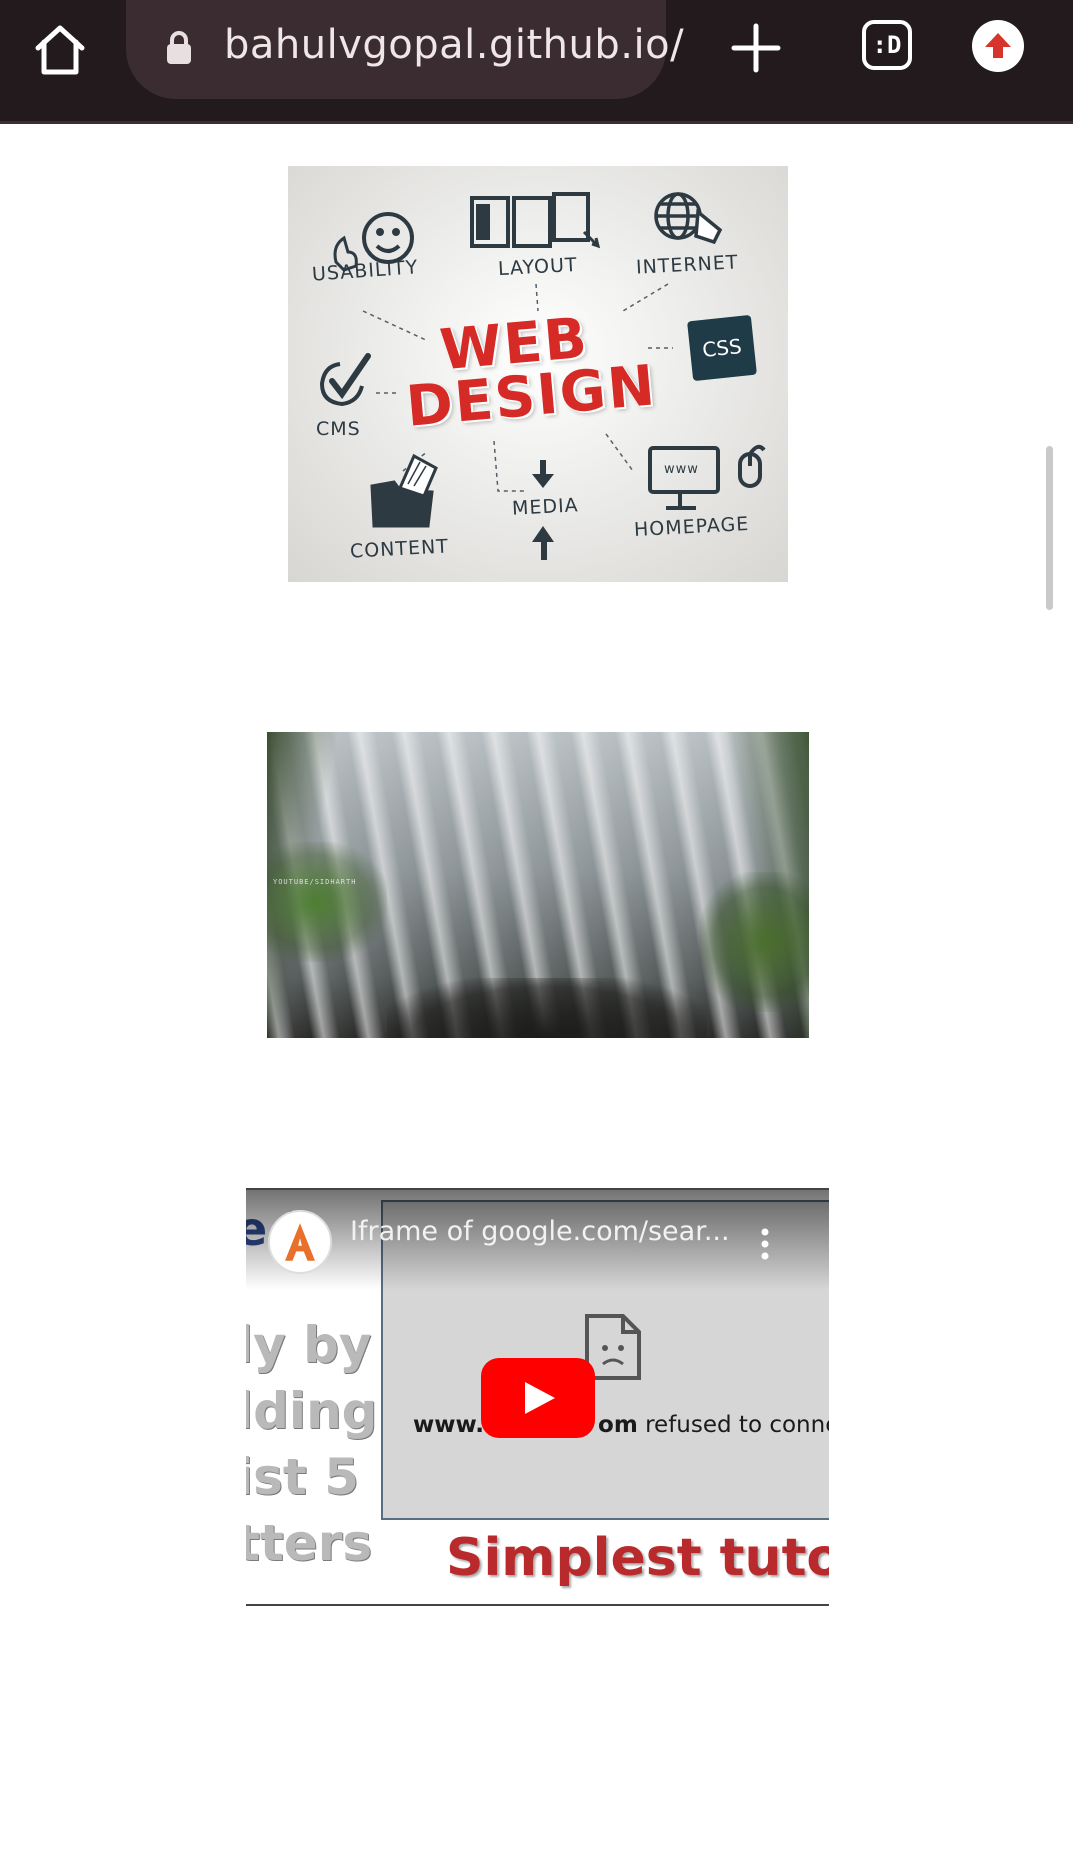  I want to click on page-scrollbar, so click(1049, 528).